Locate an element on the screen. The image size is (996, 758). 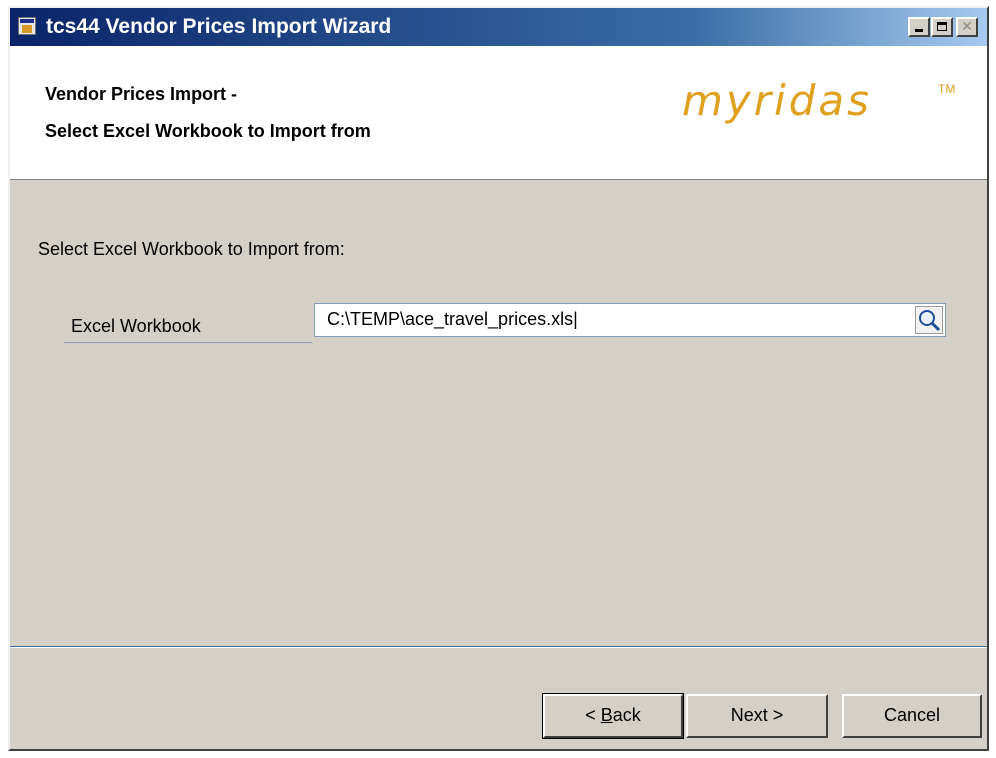
next-button: Next > is located at coordinates (757, 716).